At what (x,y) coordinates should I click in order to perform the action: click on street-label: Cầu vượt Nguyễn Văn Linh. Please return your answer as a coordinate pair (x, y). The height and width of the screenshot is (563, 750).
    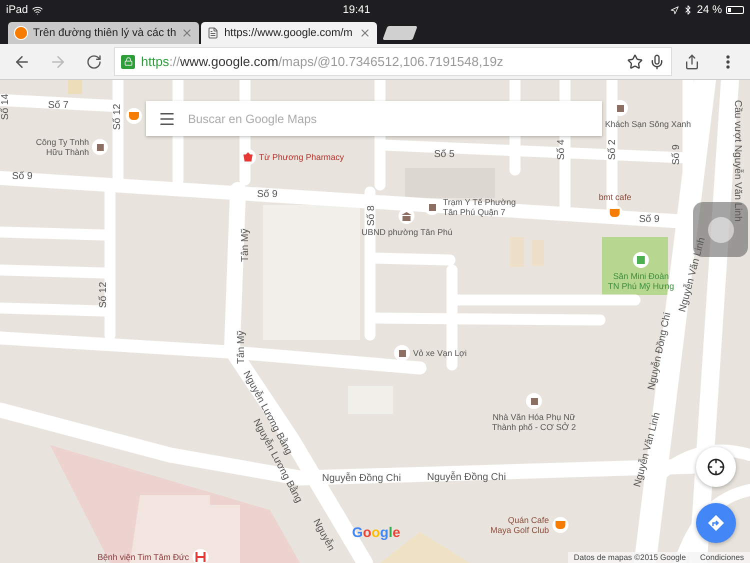
    Looking at the image, I should click on (737, 161).